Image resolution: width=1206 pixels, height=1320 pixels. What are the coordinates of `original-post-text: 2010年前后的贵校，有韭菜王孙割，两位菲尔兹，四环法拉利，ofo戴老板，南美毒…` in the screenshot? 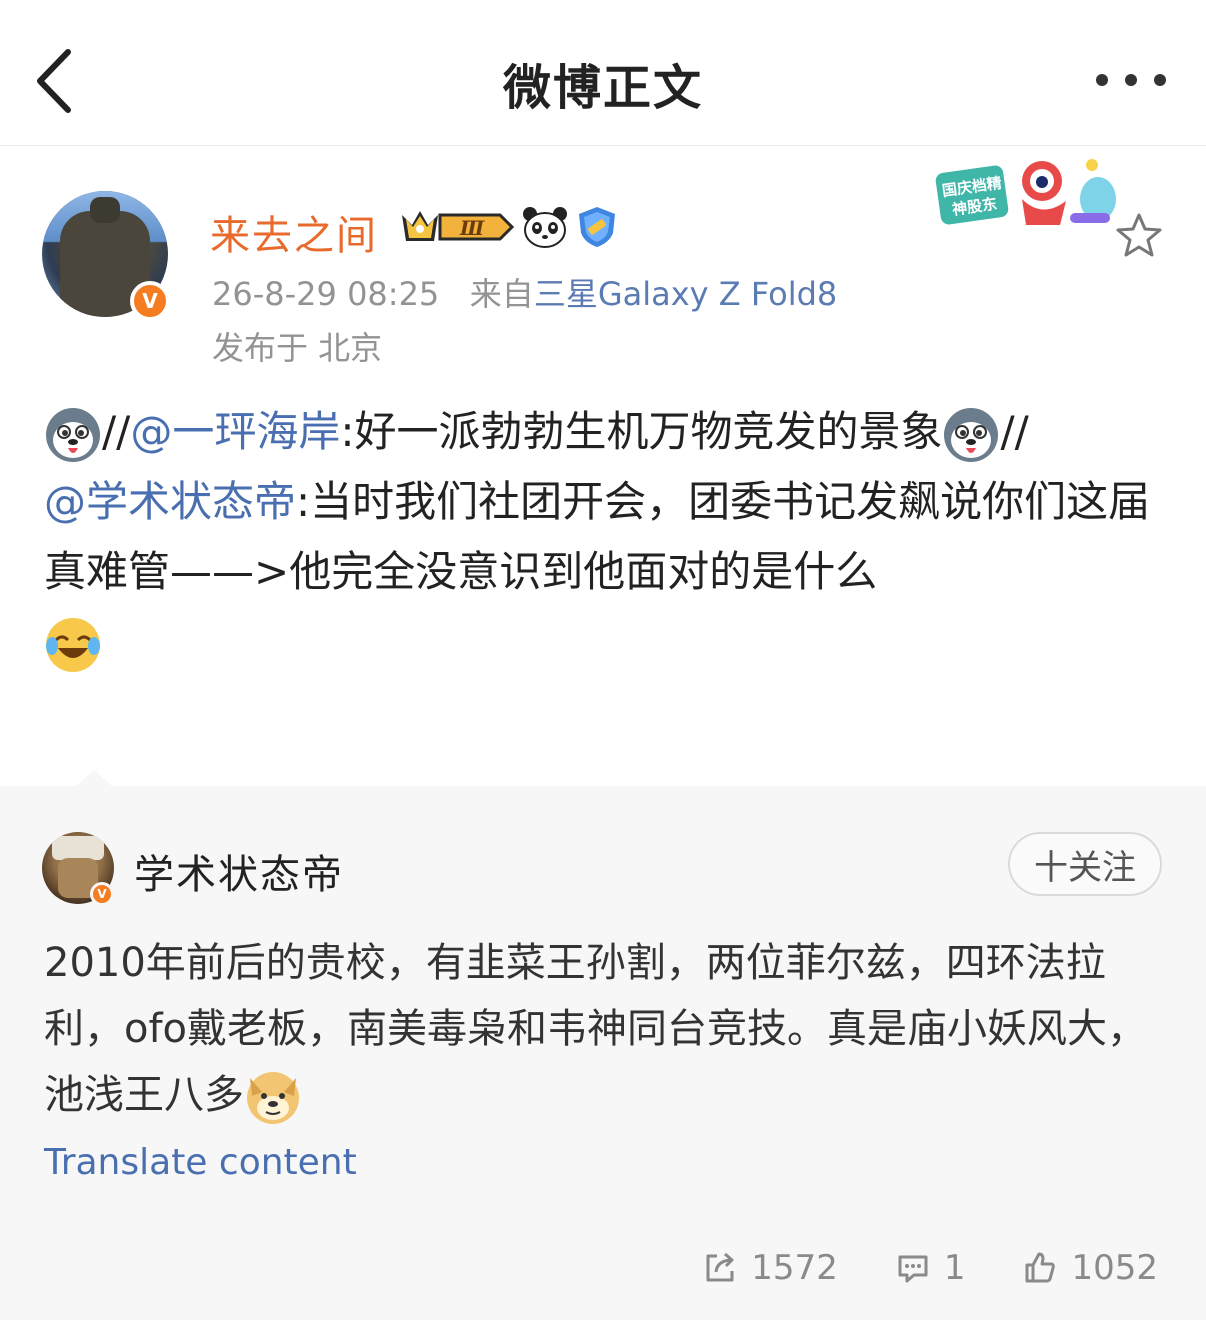 It's located at (599, 1029).